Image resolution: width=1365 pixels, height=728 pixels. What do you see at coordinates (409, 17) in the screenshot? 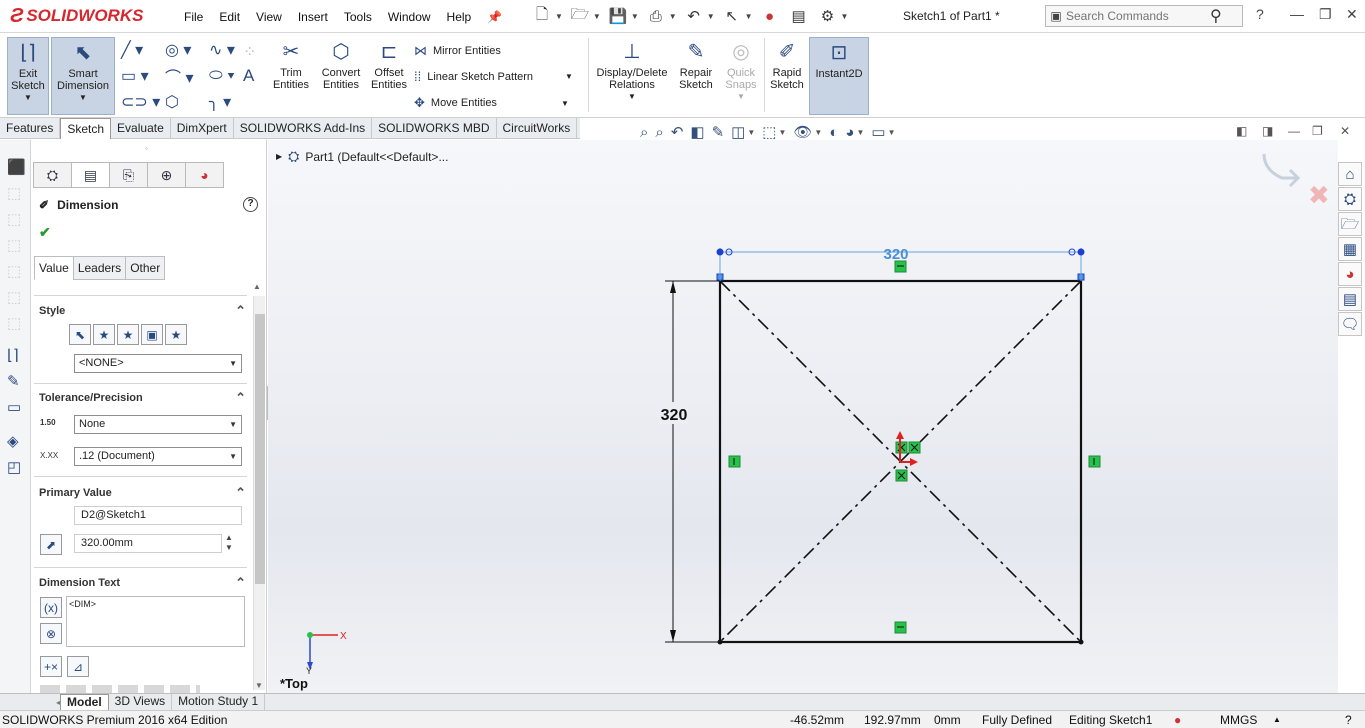
I see `menu-window: Window` at bounding box center [409, 17].